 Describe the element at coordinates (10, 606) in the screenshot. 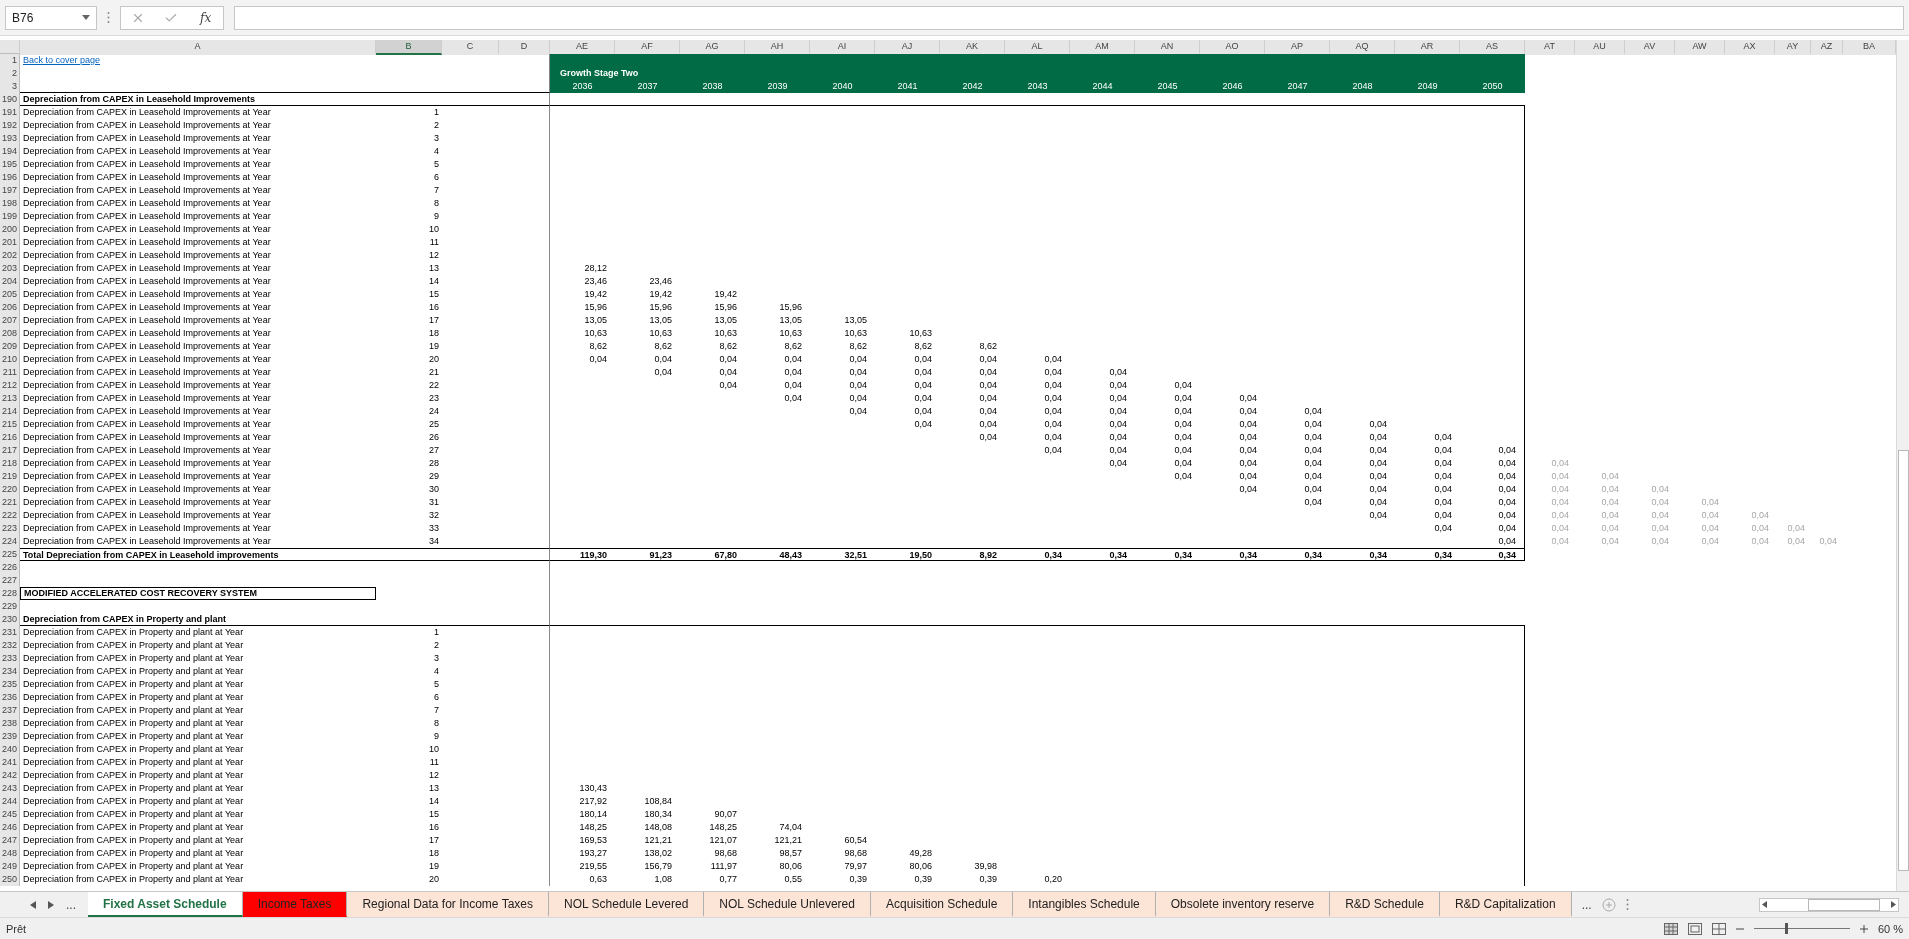

I see `row-number: 229` at that location.